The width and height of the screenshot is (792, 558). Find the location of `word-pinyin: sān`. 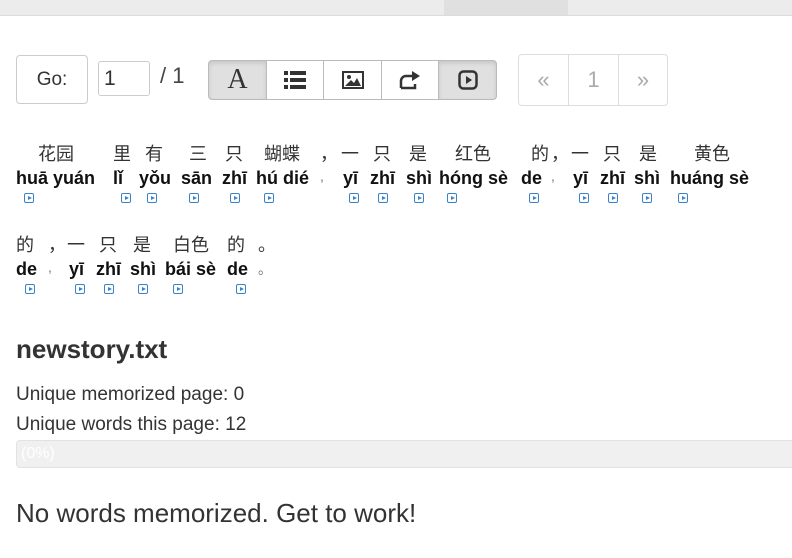

word-pinyin: sān is located at coordinates (197, 178).